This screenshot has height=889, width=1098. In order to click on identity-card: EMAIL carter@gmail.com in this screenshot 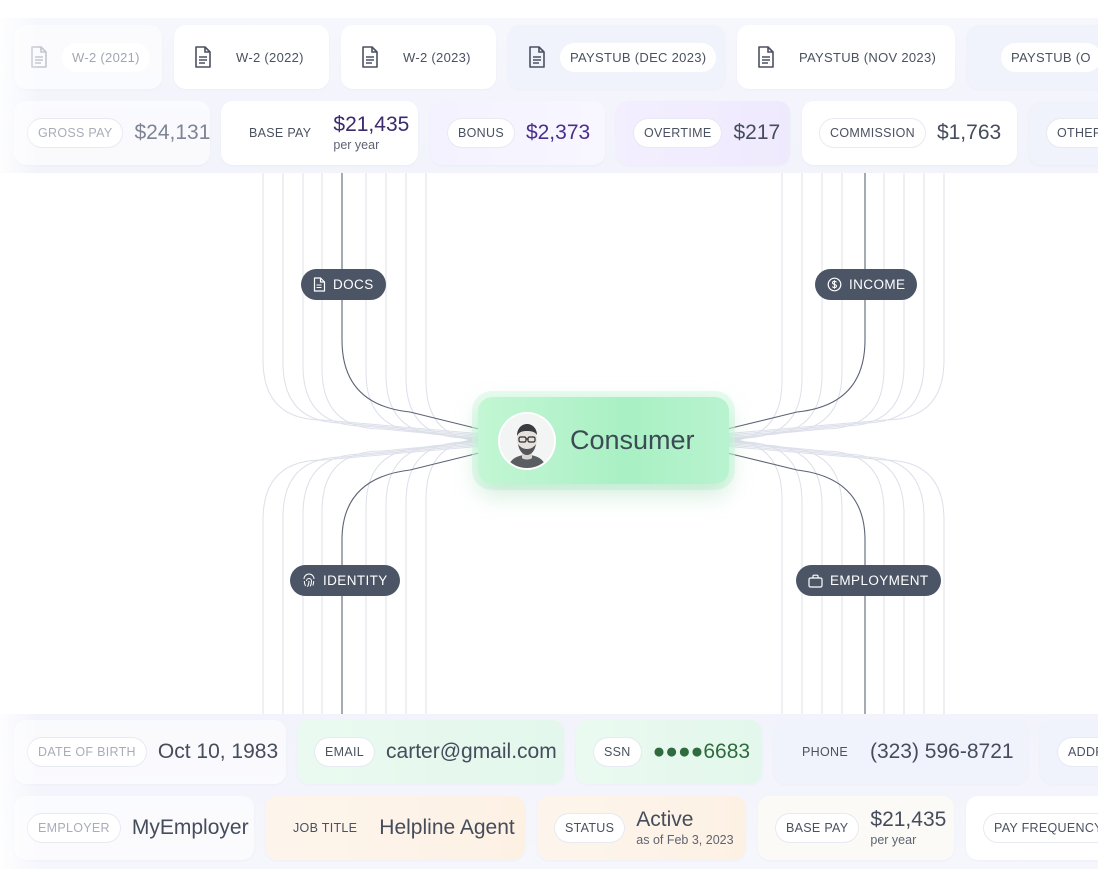, I will do `click(430, 752)`.